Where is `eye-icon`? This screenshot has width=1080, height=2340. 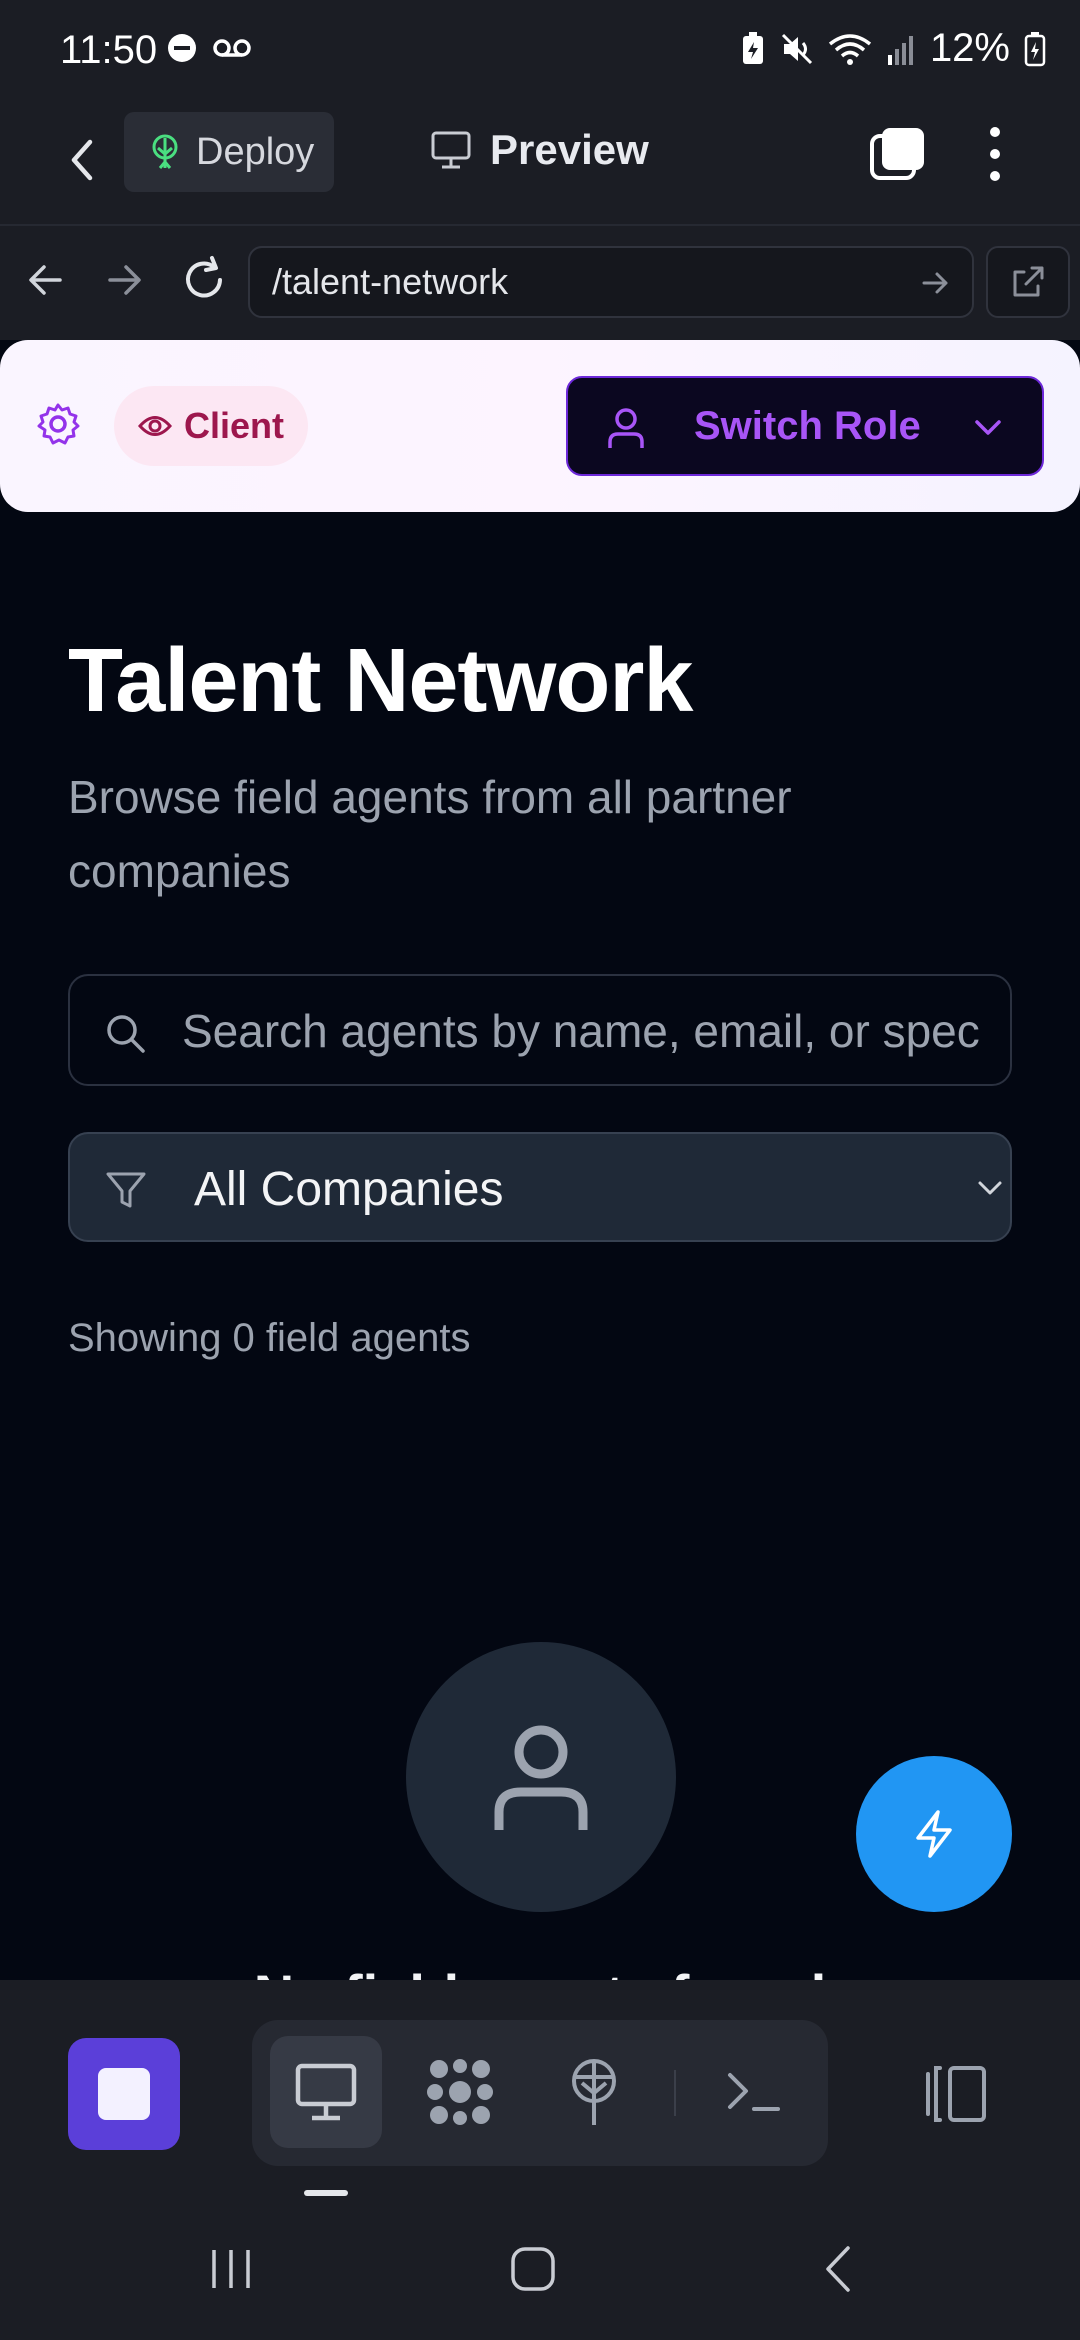 eye-icon is located at coordinates (155, 426).